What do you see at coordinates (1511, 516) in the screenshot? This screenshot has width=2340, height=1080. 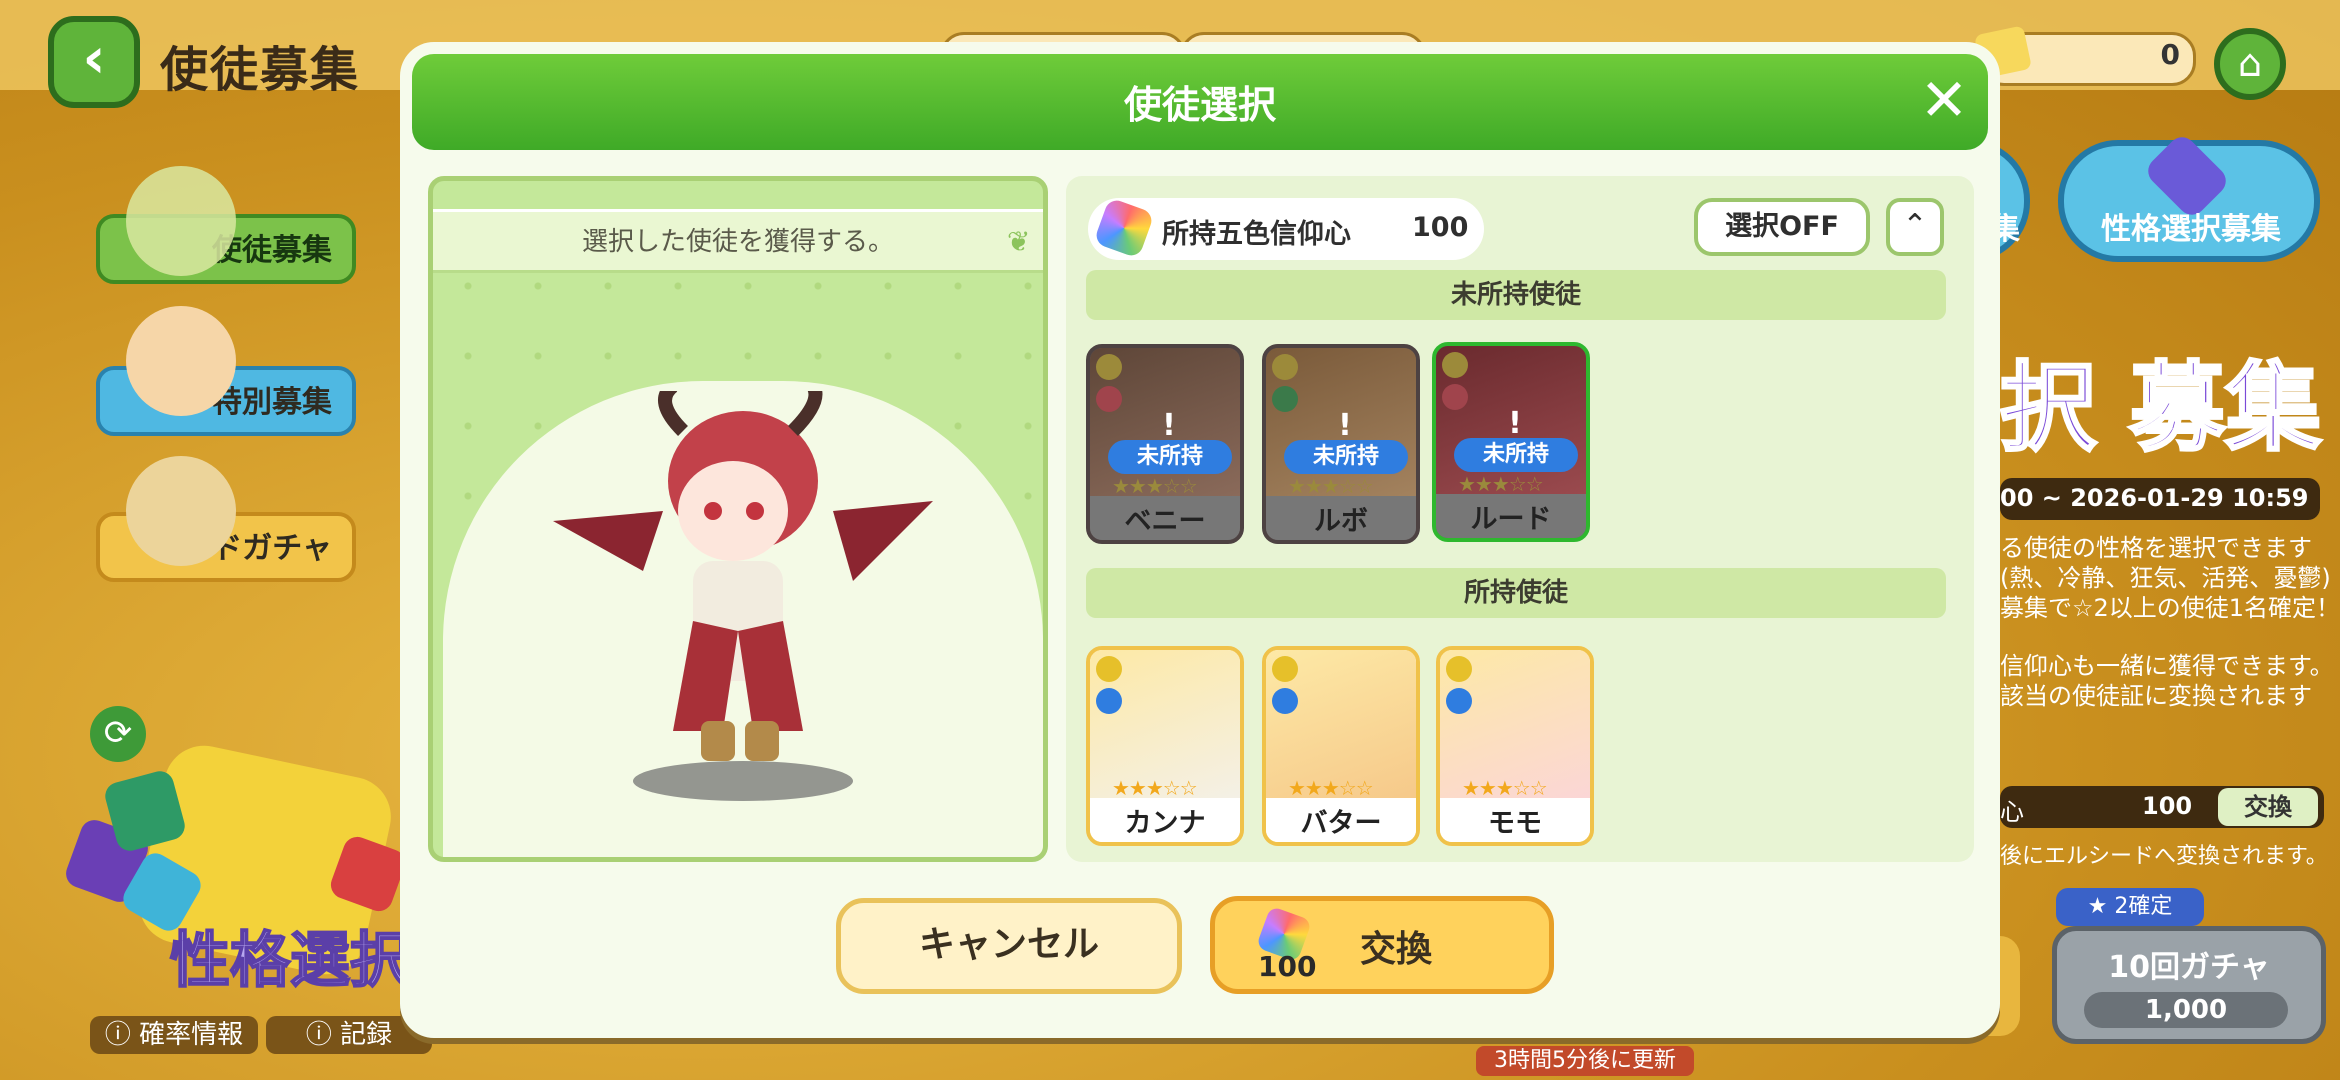 I see `card-name: ルード` at bounding box center [1511, 516].